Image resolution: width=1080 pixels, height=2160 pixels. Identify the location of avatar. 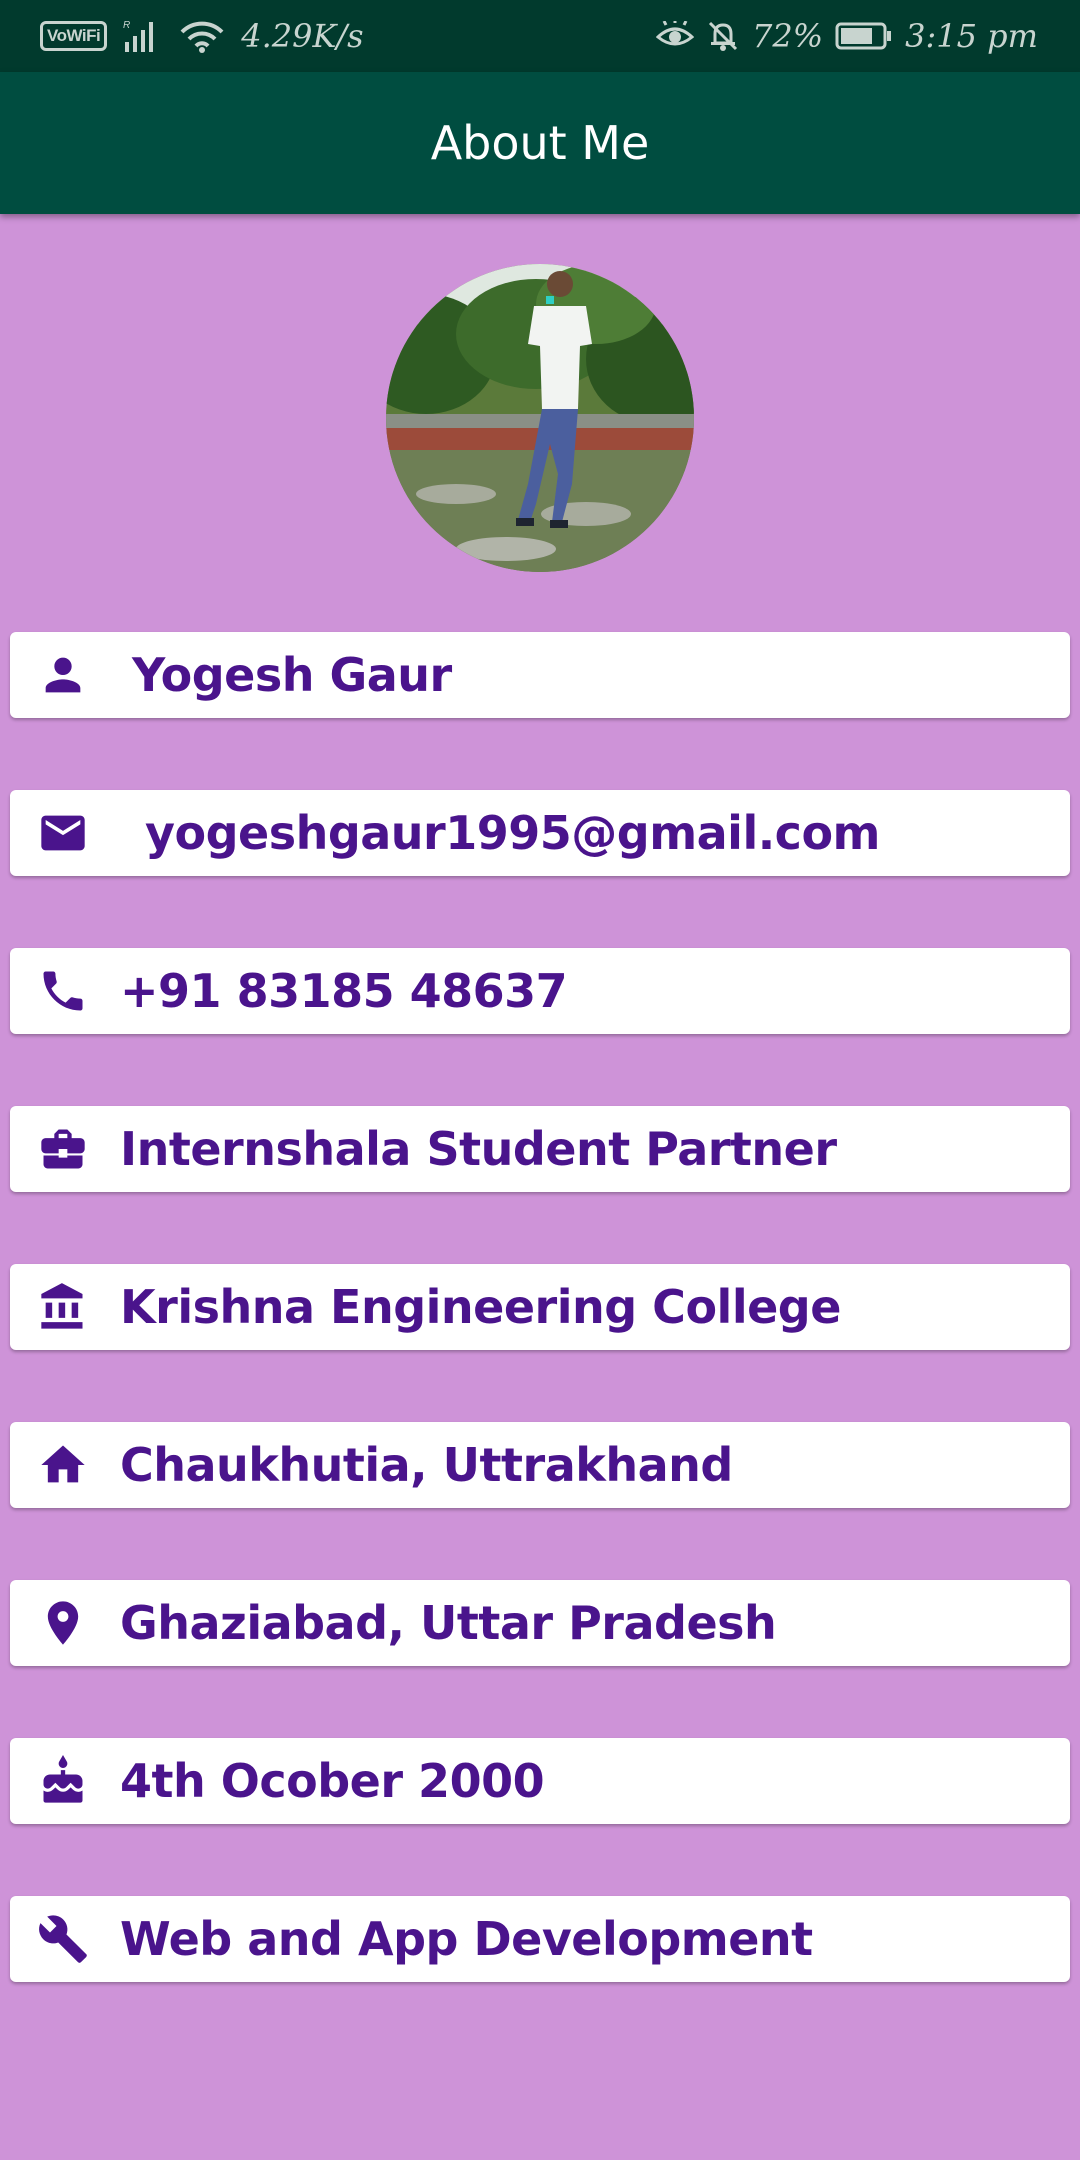
(540, 418).